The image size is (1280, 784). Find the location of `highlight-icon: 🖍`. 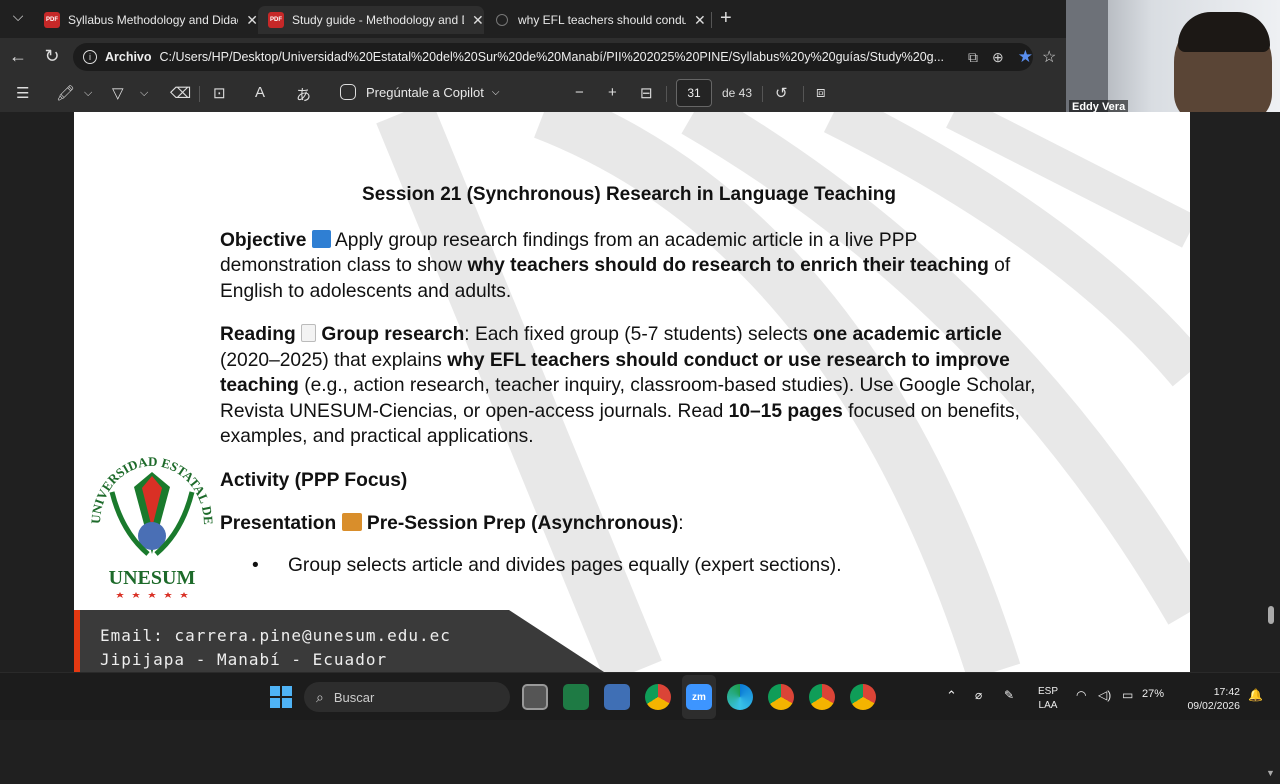

highlight-icon: 🖍 is located at coordinates (65, 93).